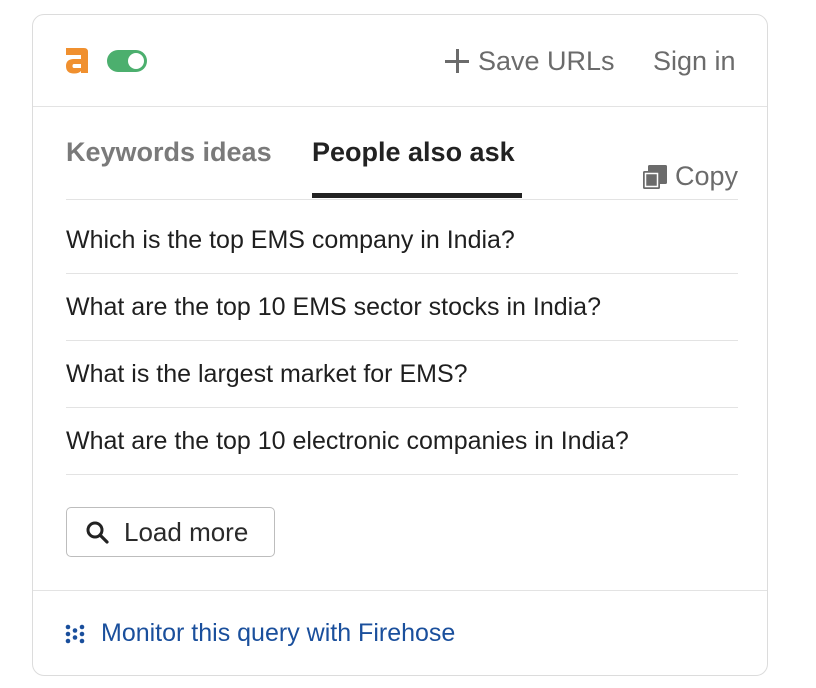 The height and width of the screenshot is (688, 816). I want to click on firehose-link: Monitor this query with Firehose, so click(259, 633).